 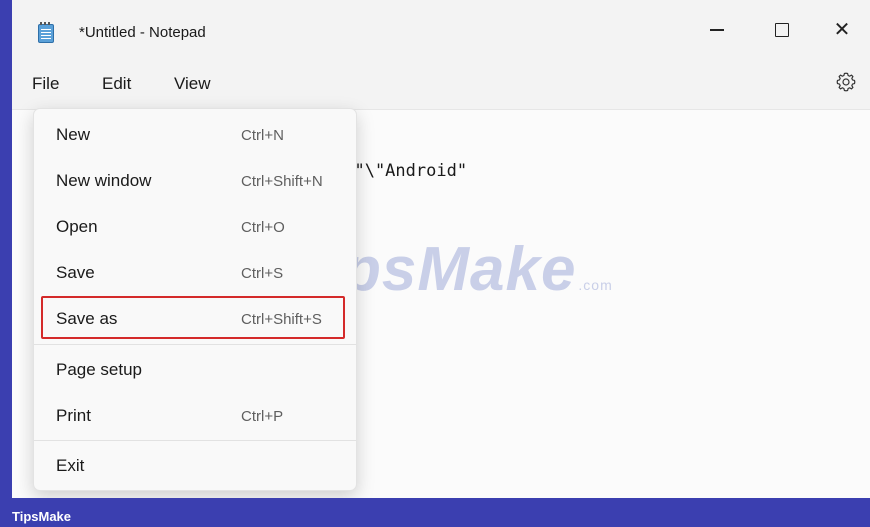 I want to click on menu-item-label: Save as, so click(x=87, y=318).